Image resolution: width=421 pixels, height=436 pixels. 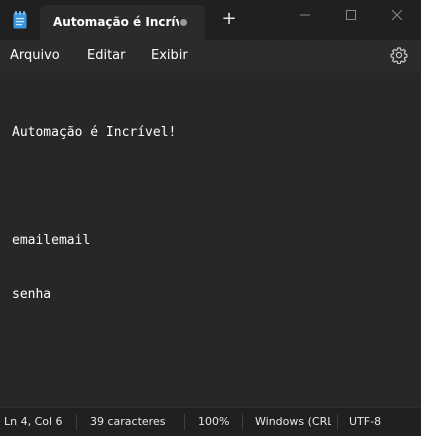 What do you see at coordinates (33, 421) in the screenshot?
I see `cursor-position: Ln 4, Col 6` at bounding box center [33, 421].